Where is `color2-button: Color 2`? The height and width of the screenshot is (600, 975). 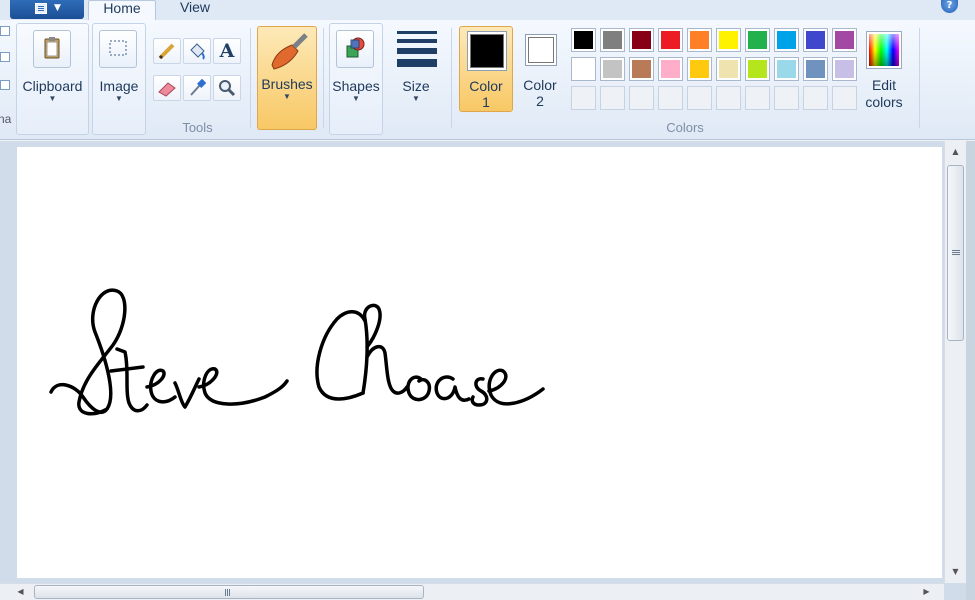
color2-button: Color 2 is located at coordinates (540, 69).